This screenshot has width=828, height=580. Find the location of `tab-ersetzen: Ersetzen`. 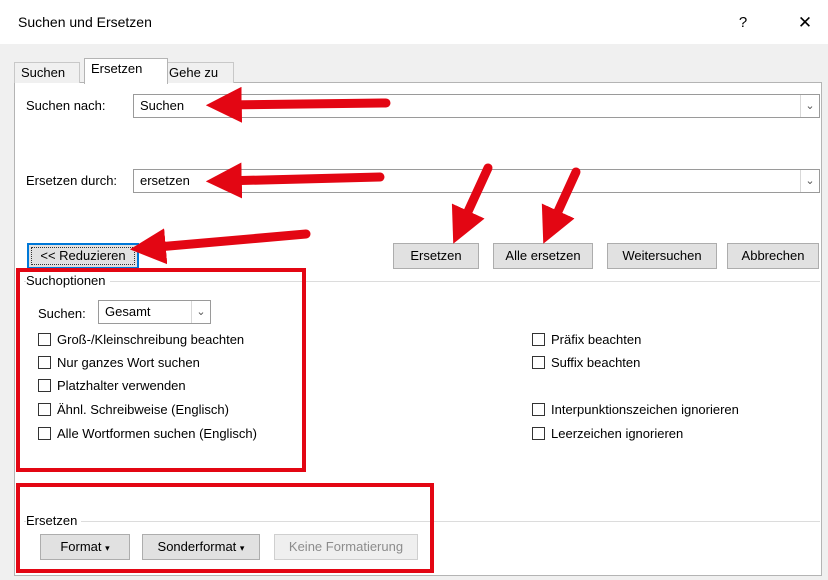

tab-ersetzen: Ersetzen is located at coordinates (126, 71).